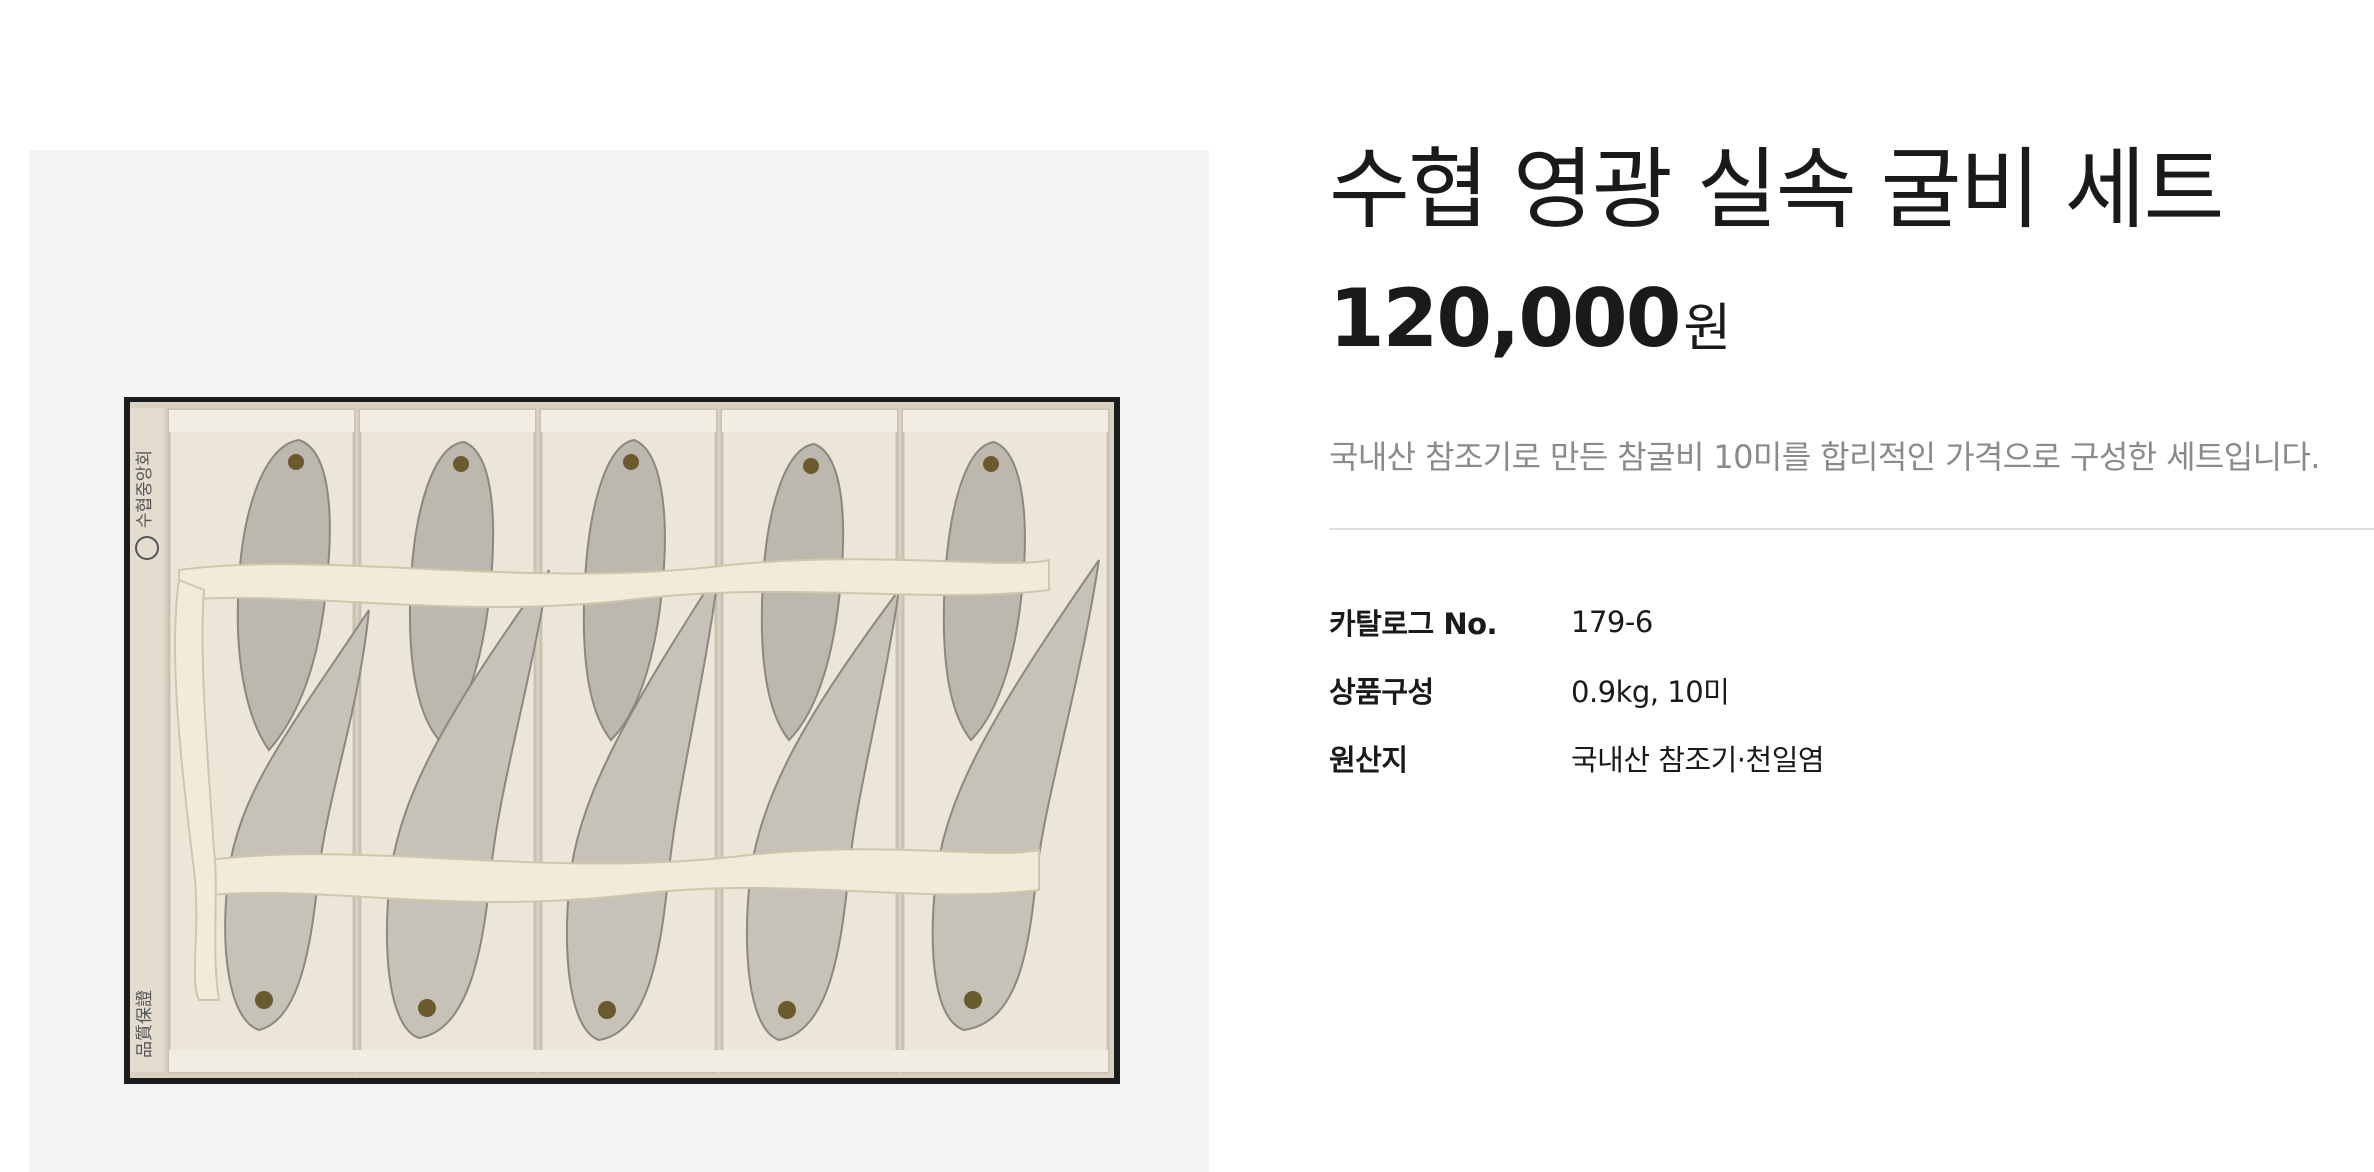  What do you see at coordinates (1368, 760) in the screenshot?
I see `spec-label: 원산지` at bounding box center [1368, 760].